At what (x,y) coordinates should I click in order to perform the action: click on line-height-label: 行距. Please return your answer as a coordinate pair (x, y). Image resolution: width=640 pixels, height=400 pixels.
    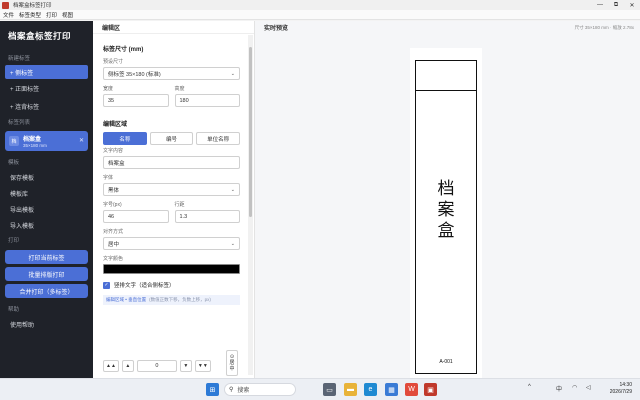
    Looking at the image, I should click on (179, 205).